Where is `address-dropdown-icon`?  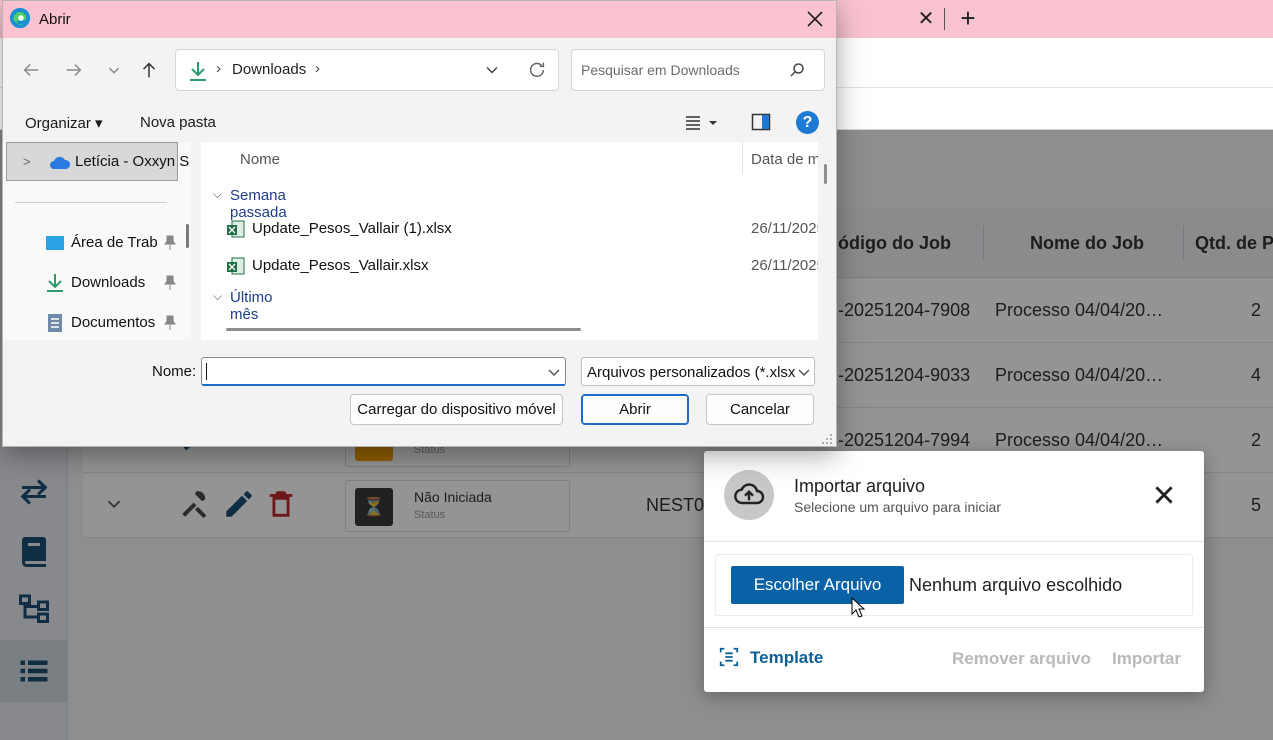 address-dropdown-icon is located at coordinates (492, 70).